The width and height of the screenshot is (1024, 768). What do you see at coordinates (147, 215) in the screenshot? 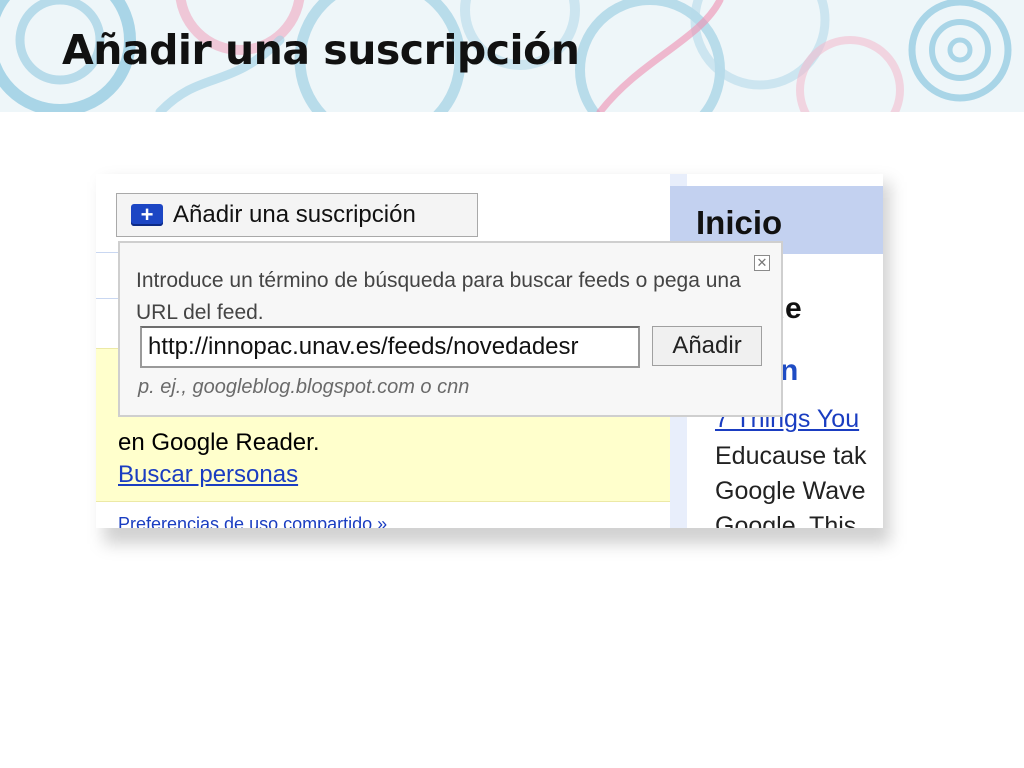
I see `plus-icon: +` at bounding box center [147, 215].